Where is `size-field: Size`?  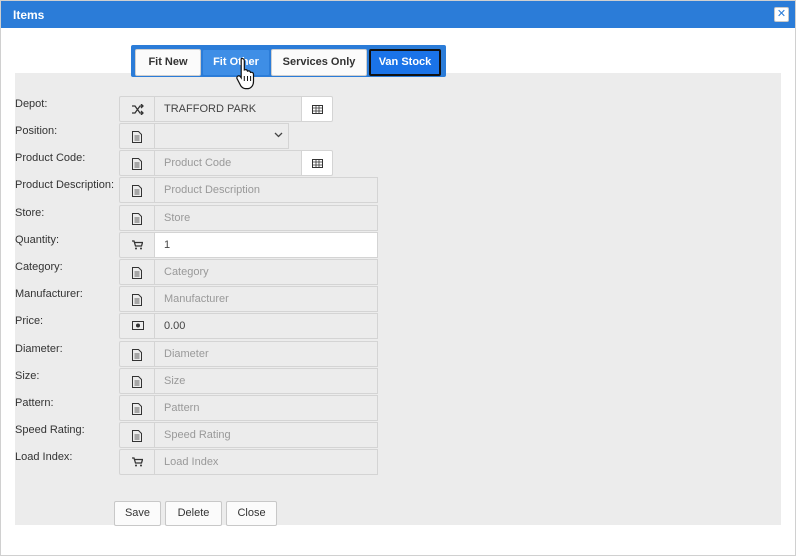
size-field: Size is located at coordinates (266, 381).